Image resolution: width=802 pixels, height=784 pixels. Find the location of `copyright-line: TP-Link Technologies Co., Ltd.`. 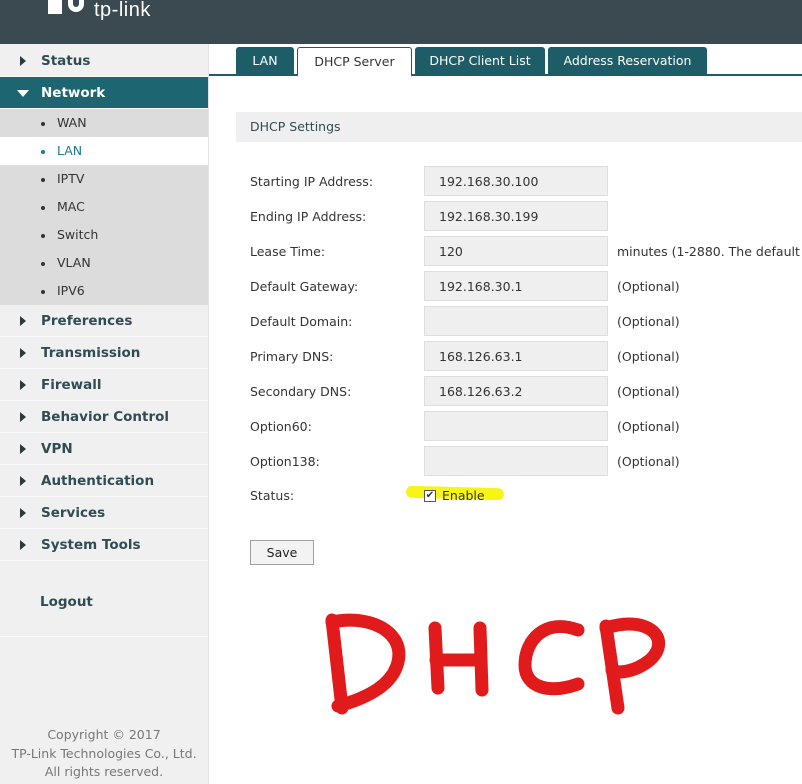

copyright-line: TP-Link Technologies Co., Ltd. is located at coordinates (104, 753).